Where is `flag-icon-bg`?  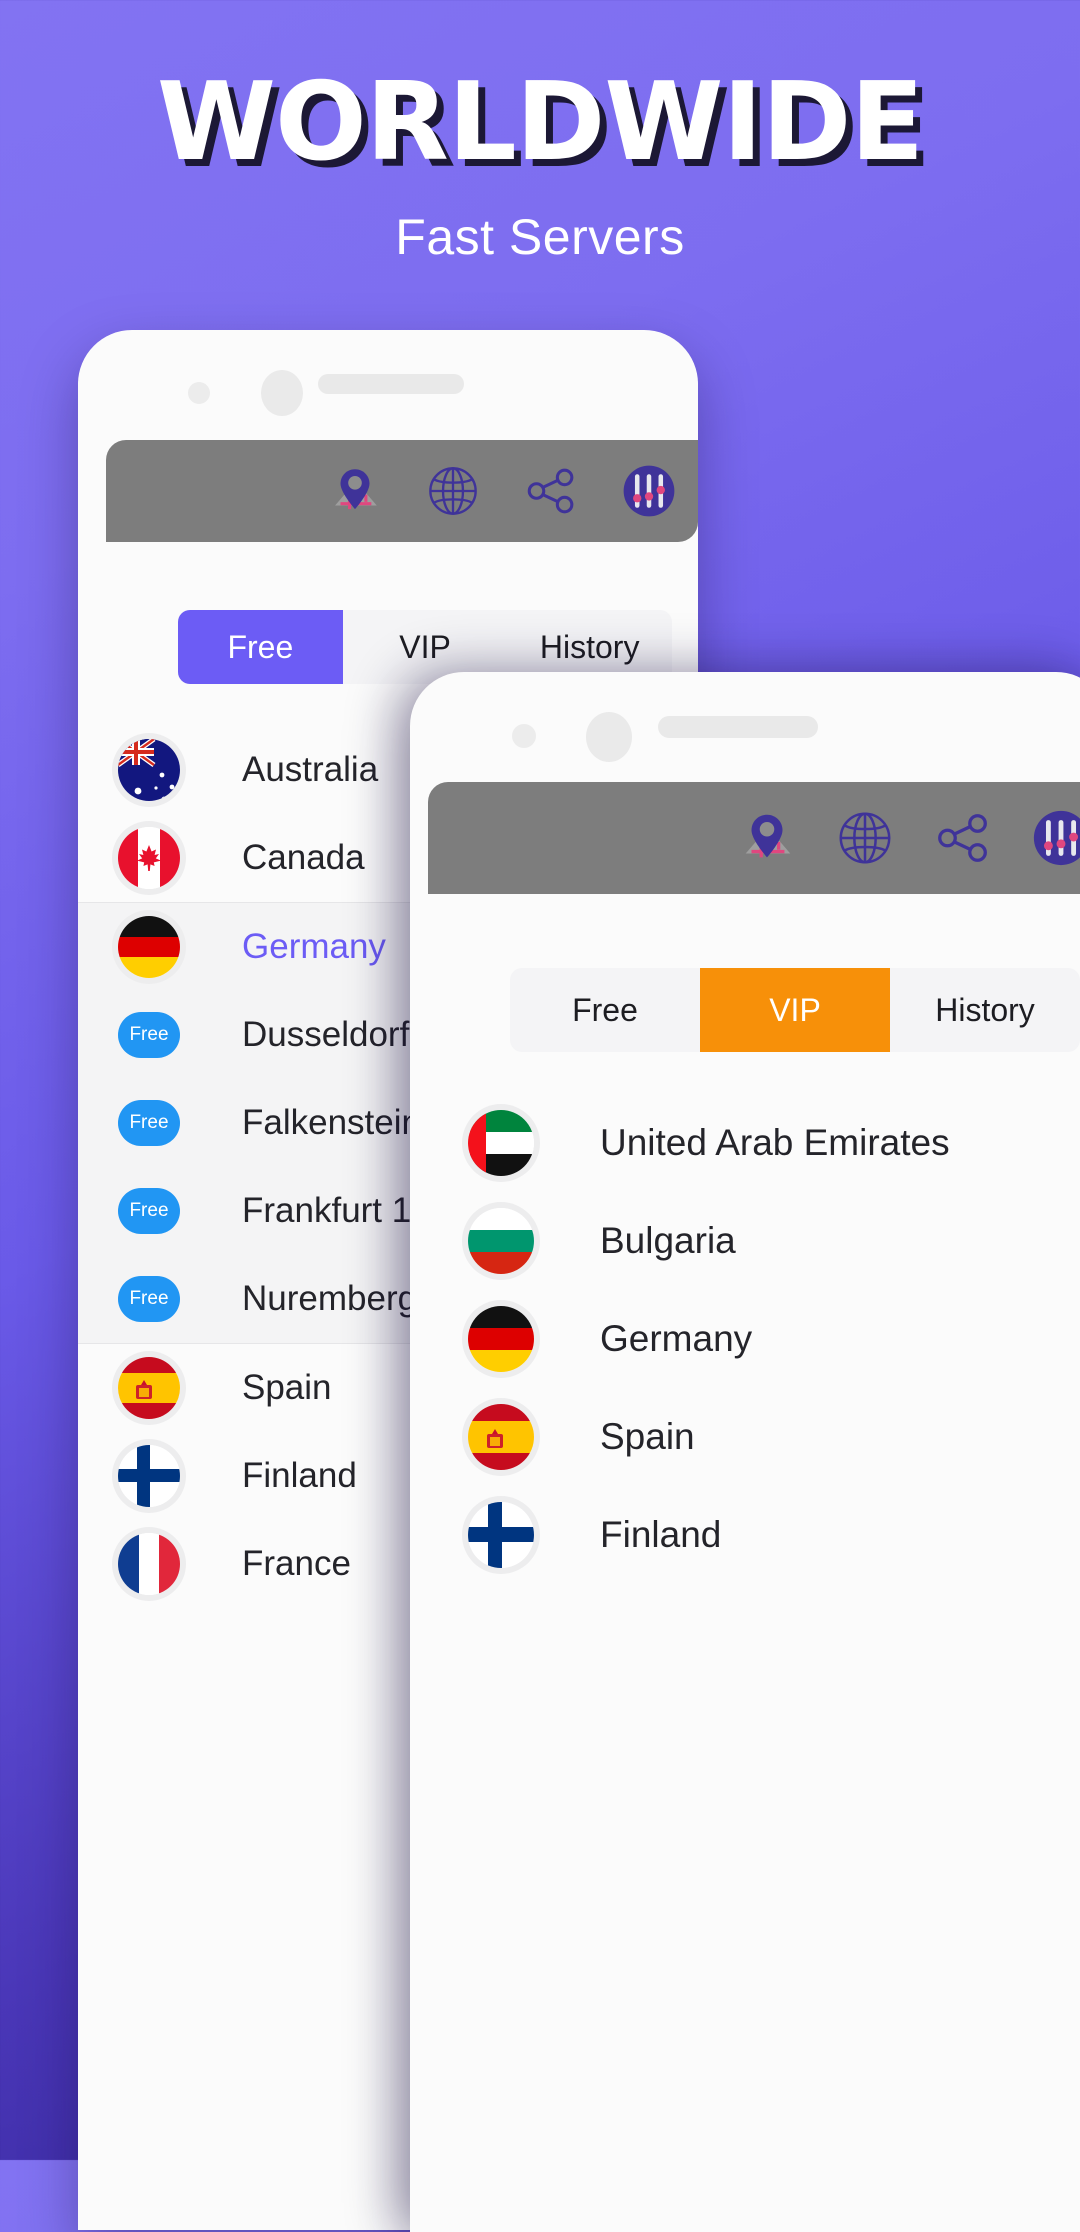 flag-icon-bg is located at coordinates (501, 1241).